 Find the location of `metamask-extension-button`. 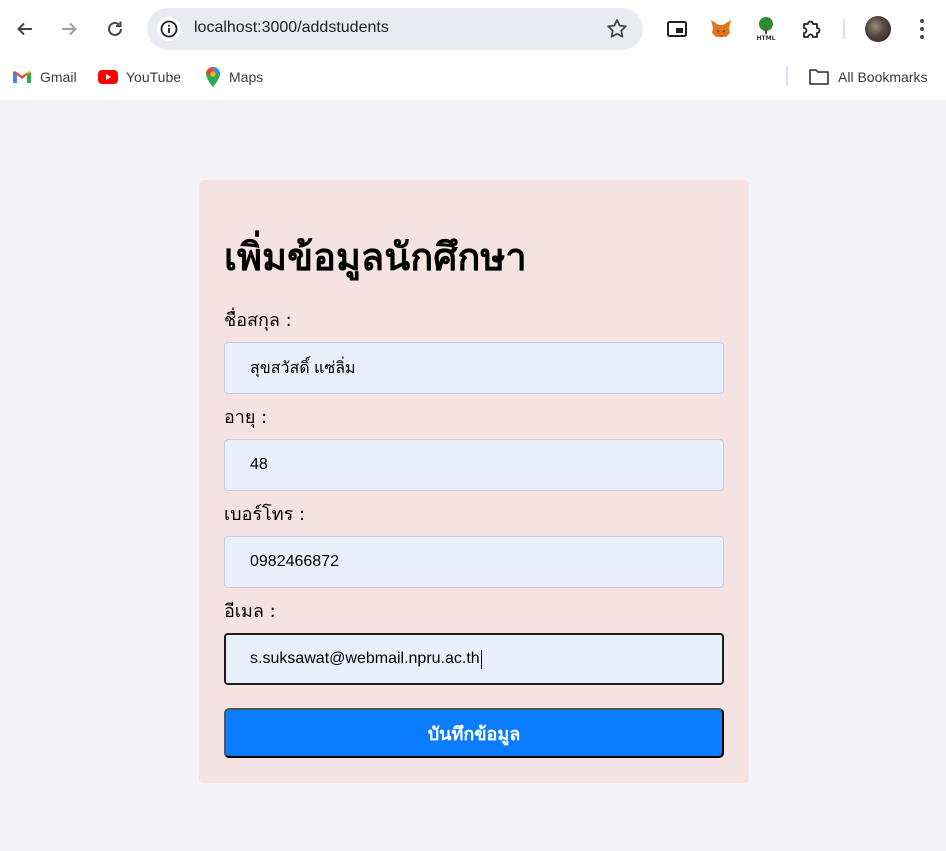

metamask-extension-button is located at coordinates (721, 29).